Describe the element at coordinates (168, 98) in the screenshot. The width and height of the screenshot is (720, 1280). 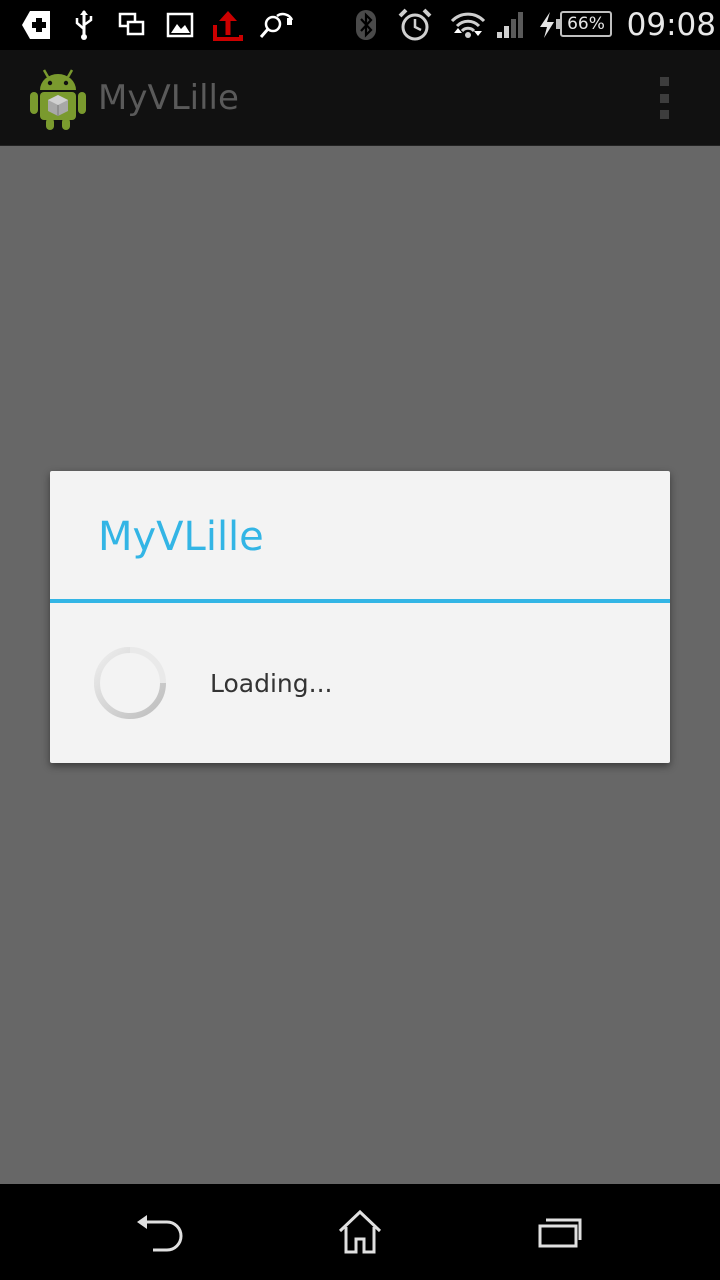
I see `app-title: MyVLille` at that location.